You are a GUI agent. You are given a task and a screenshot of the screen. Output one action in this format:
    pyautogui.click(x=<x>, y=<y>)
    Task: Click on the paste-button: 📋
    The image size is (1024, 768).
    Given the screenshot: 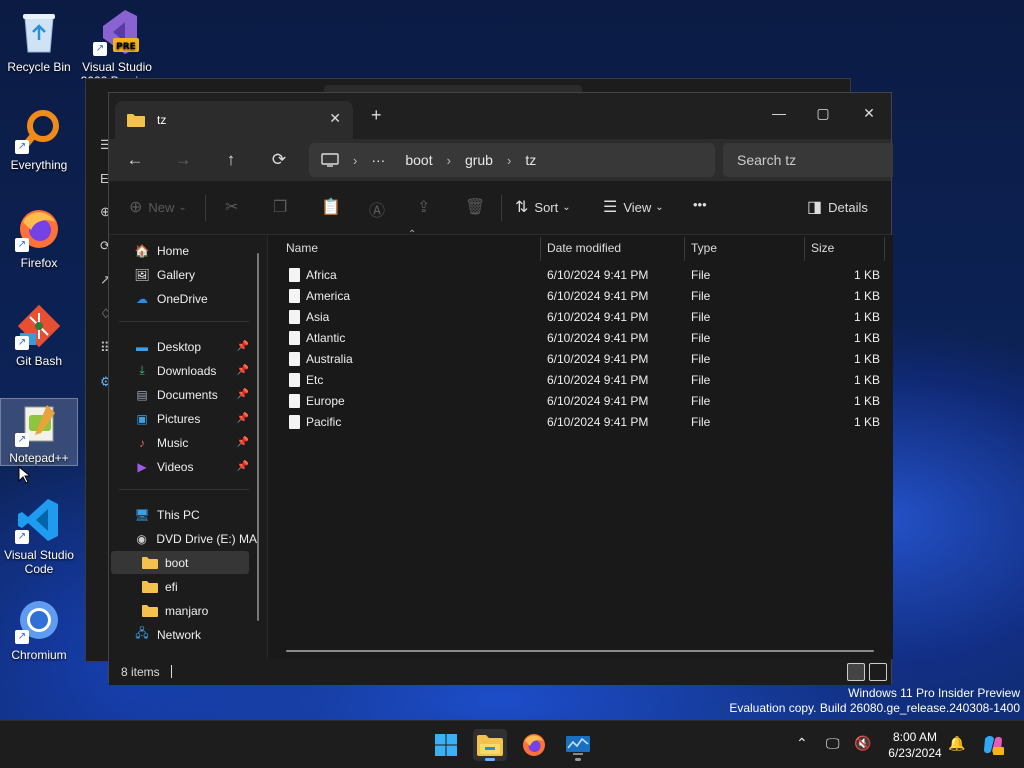 What is the action you would take?
    pyautogui.click(x=334, y=207)
    